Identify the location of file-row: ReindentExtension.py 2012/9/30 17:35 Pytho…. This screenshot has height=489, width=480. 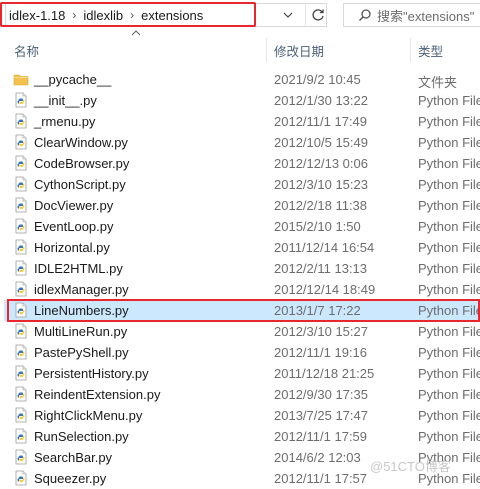
(242, 394).